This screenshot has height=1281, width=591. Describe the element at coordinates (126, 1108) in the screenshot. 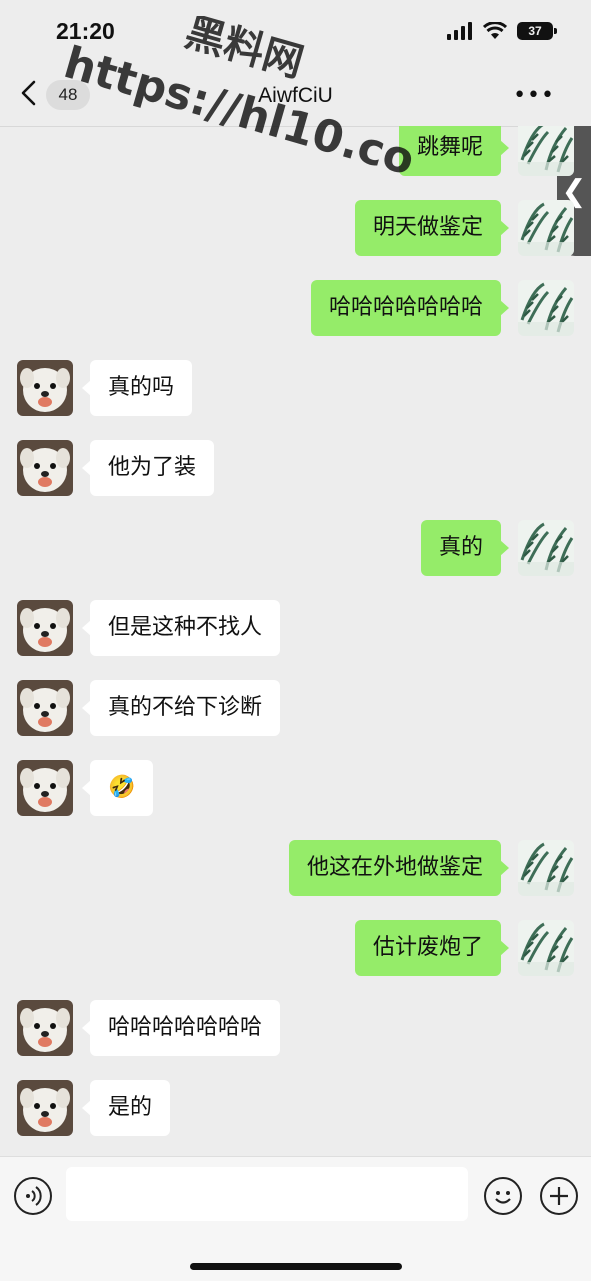

I see `message-bubble: 是的` at that location.